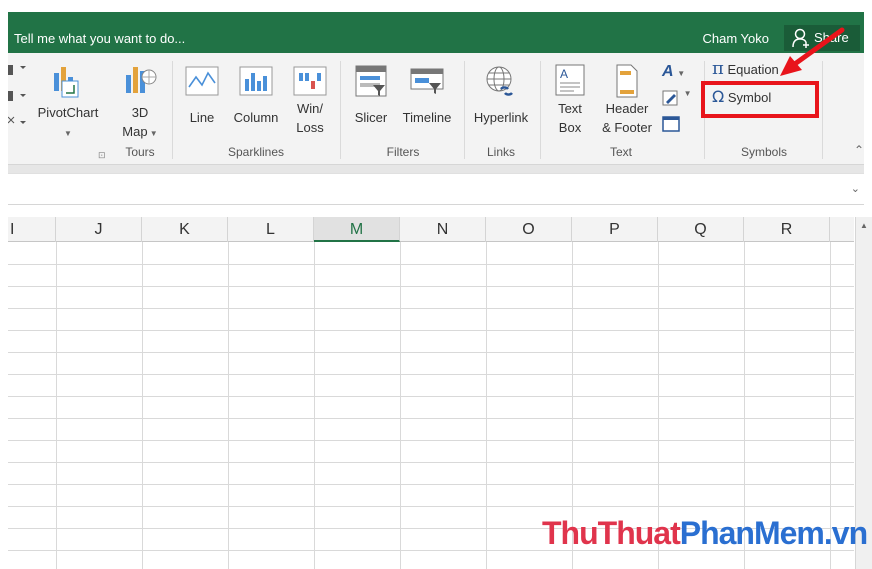 The width and height of the screenshot is (872, 569). Describe the element at coordinates (701, 229) in the screenshot. I see `column-header-q: Q` at that location.